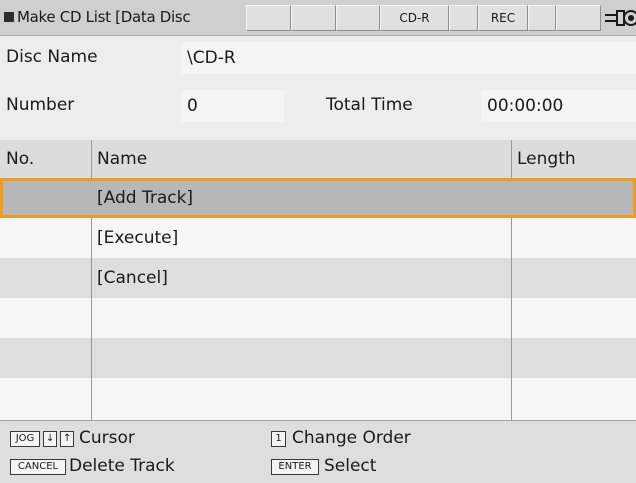 This screenshot has width=636, height=483. I want to click on screen-icon, so click(9, 17).